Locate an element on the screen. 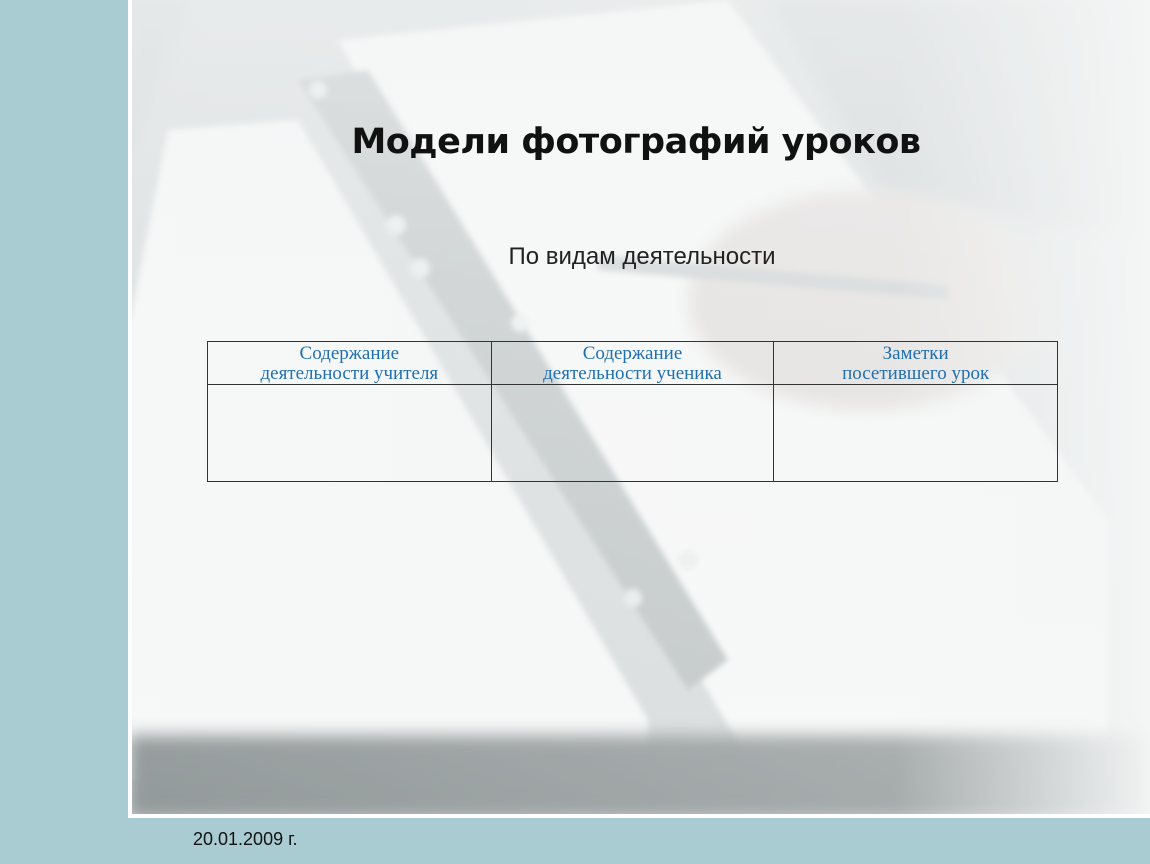 This screenshot has height=864, width=1150. table-header-student: Содержание деятельности ученика is located at coordinates (632, 363).